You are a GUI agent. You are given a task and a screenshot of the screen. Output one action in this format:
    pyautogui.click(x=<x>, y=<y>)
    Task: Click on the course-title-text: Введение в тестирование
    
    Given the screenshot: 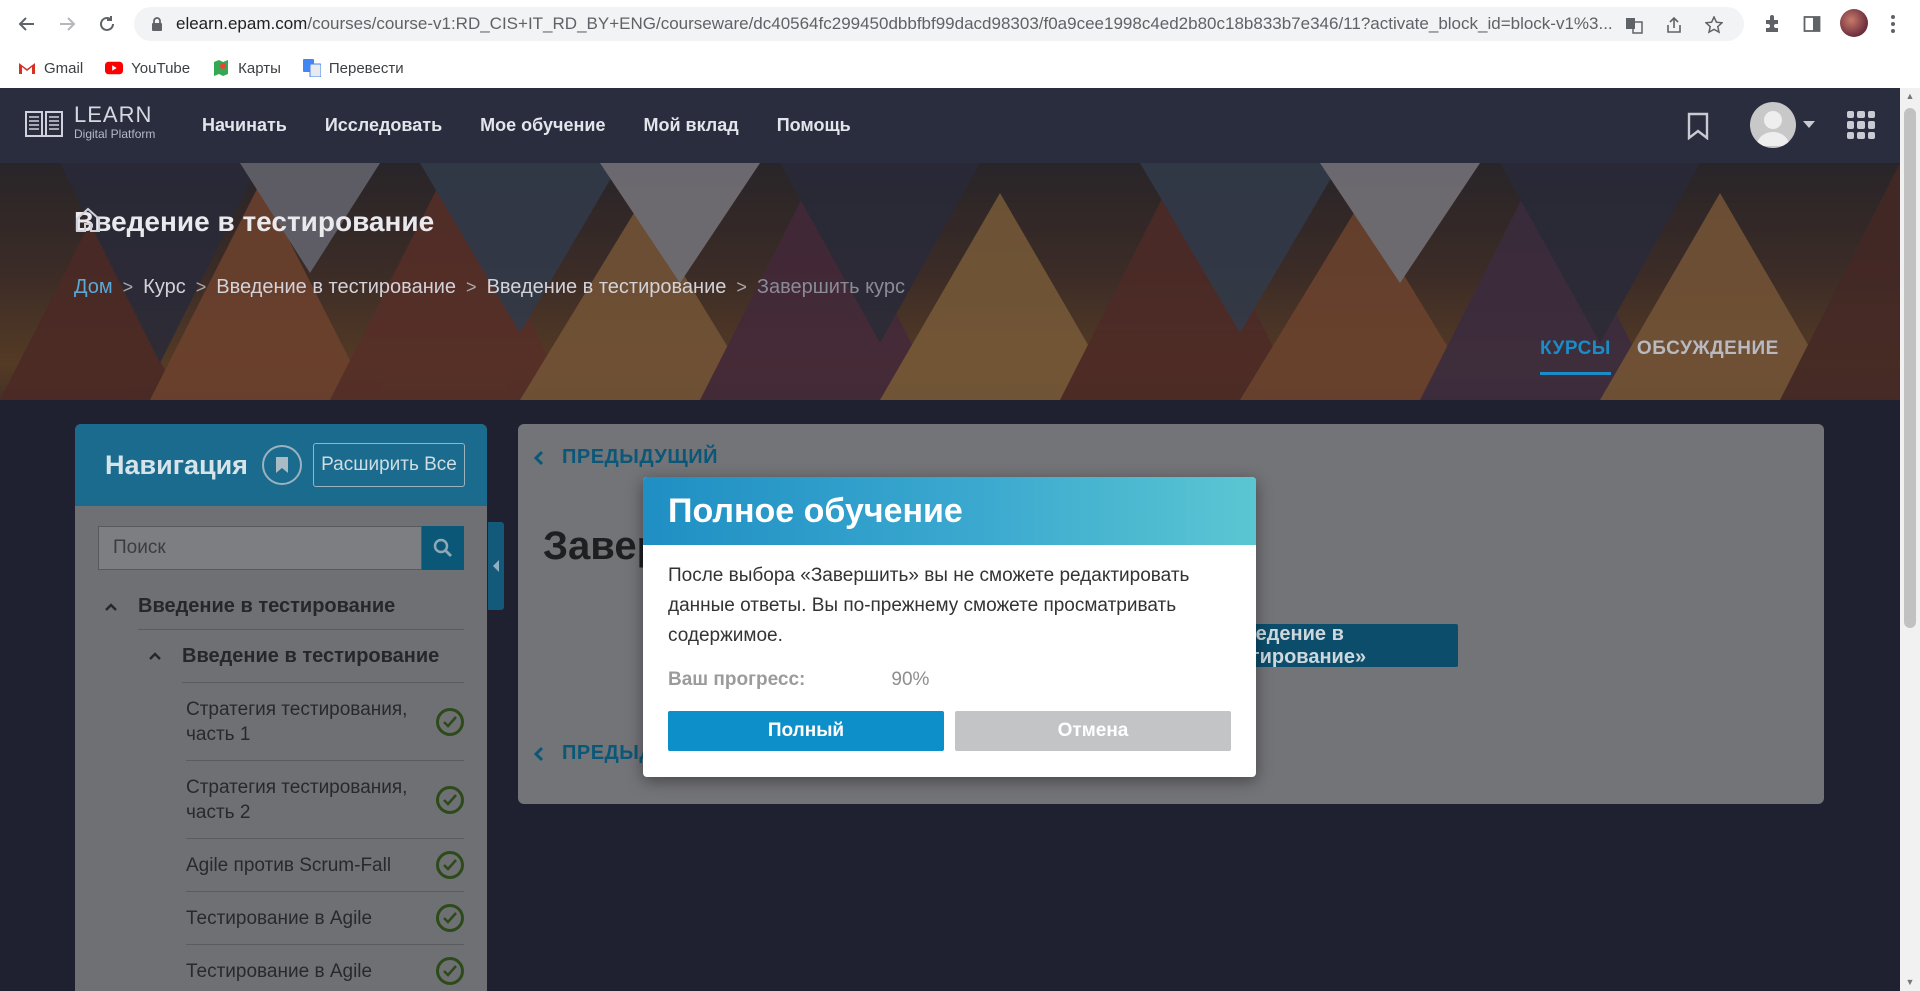 What is the action you would take?
    pyautogui.click(x=254, y=221)
    